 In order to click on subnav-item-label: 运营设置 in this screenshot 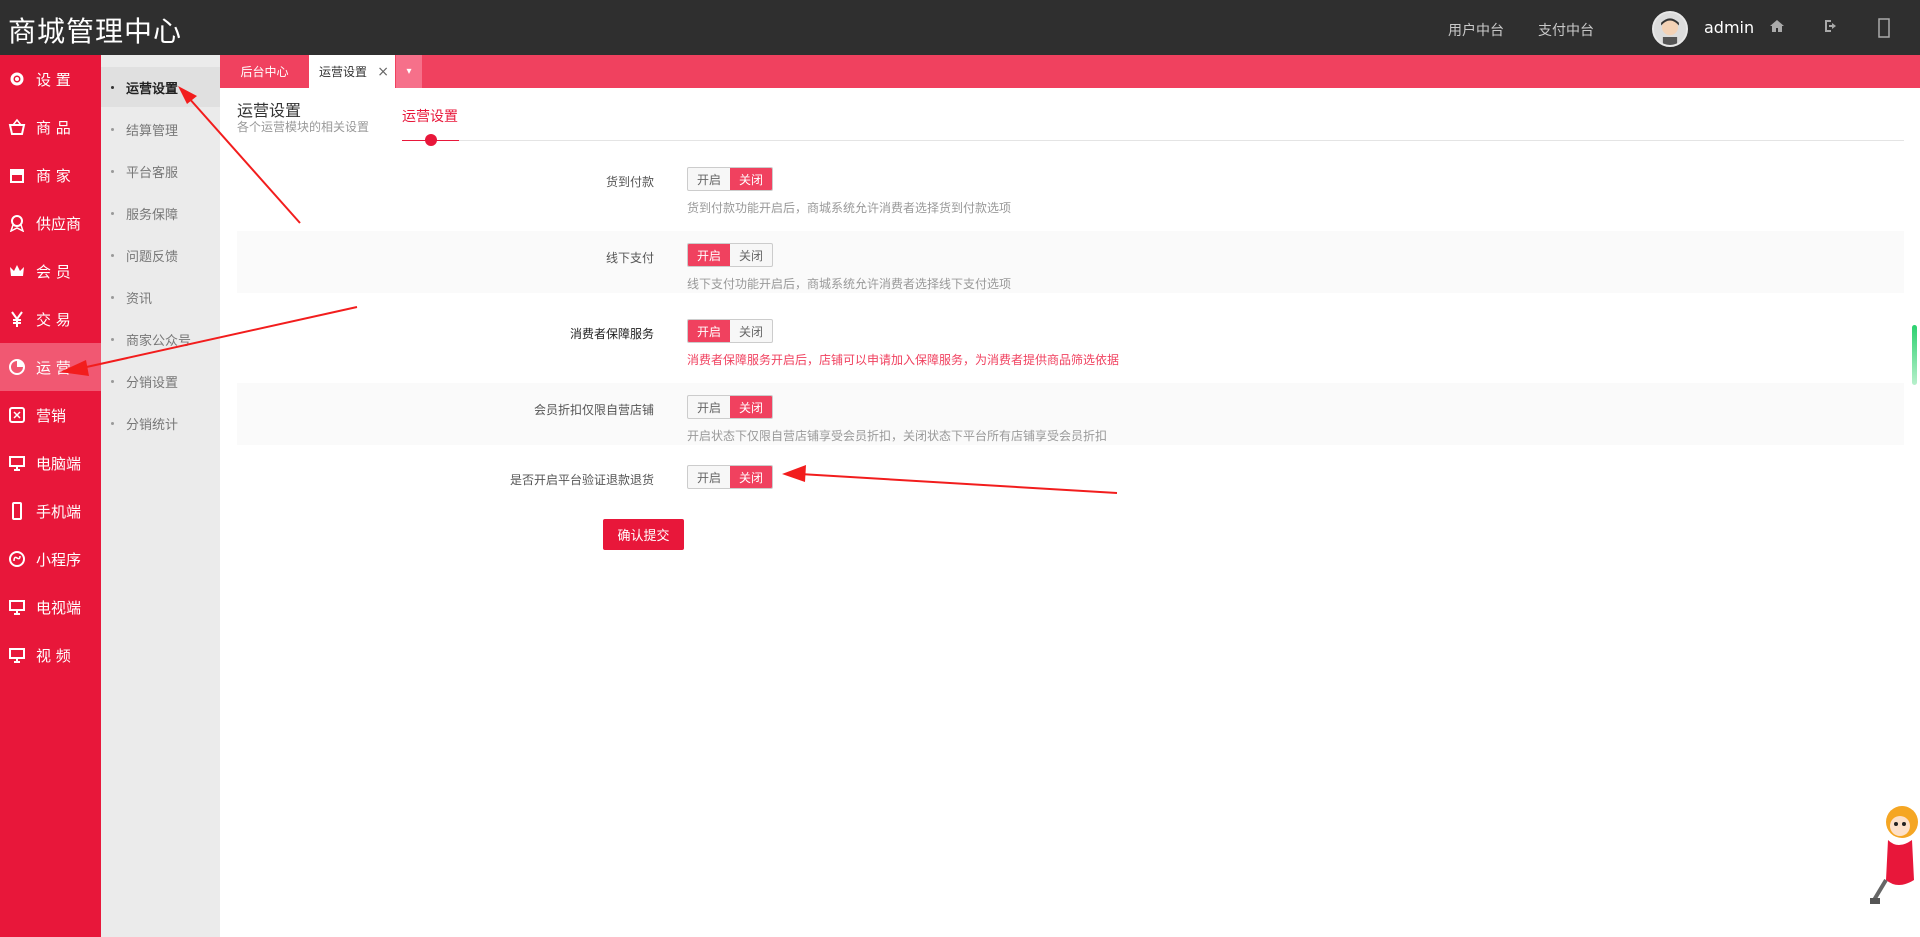, I will do `click(152, 89)`.